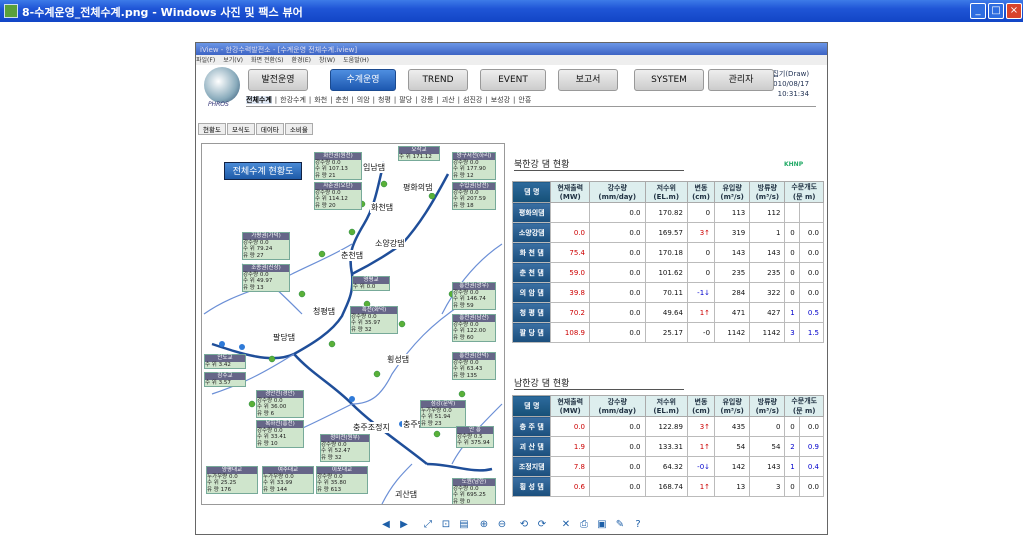 The height and width of the screenshot is (543, 1023). What do you see at coordinates (584, 525) in the screenshot?
I see `print-icon: ⎙` at bounding box center [584, 525].